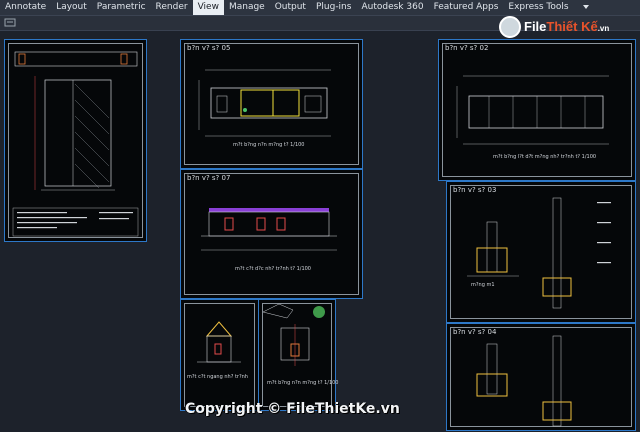  Describe the element at coordinates (545, 157) in the screenshot. I see `sheet-caption: m?t b?ng l?t d?t m?ng nh? tr?nh t? 1/100` at that location.